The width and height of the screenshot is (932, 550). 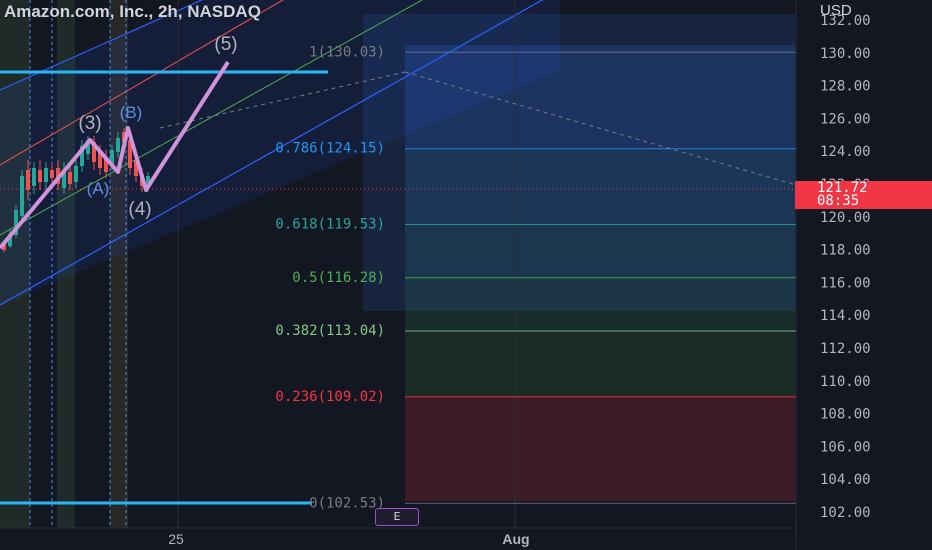 I want to click on wave-label-4: (4), so click(x=139, y=209).